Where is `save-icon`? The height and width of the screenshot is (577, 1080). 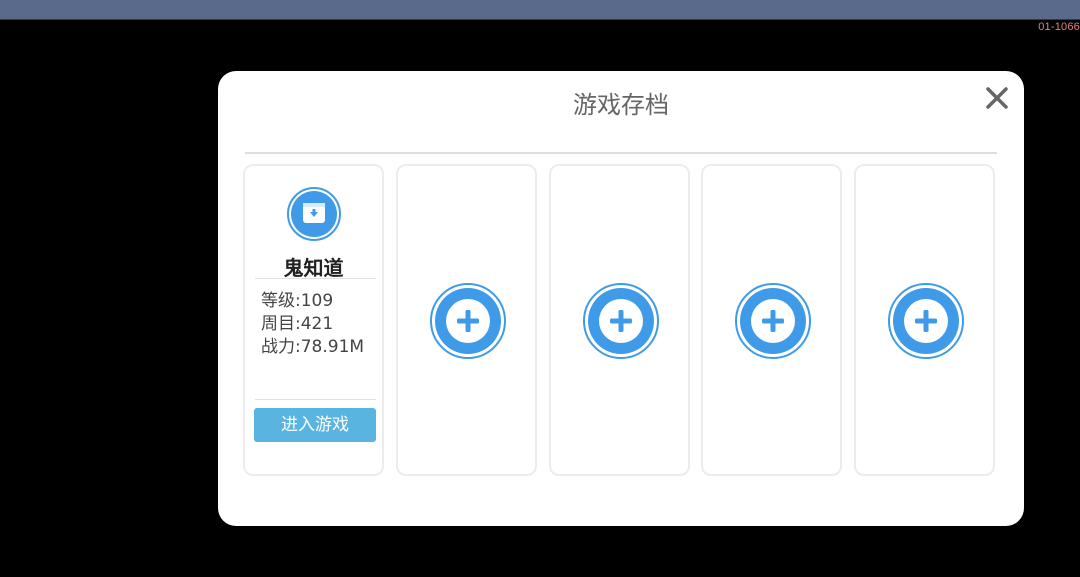 save-icon is located at coordinates (314, 214).